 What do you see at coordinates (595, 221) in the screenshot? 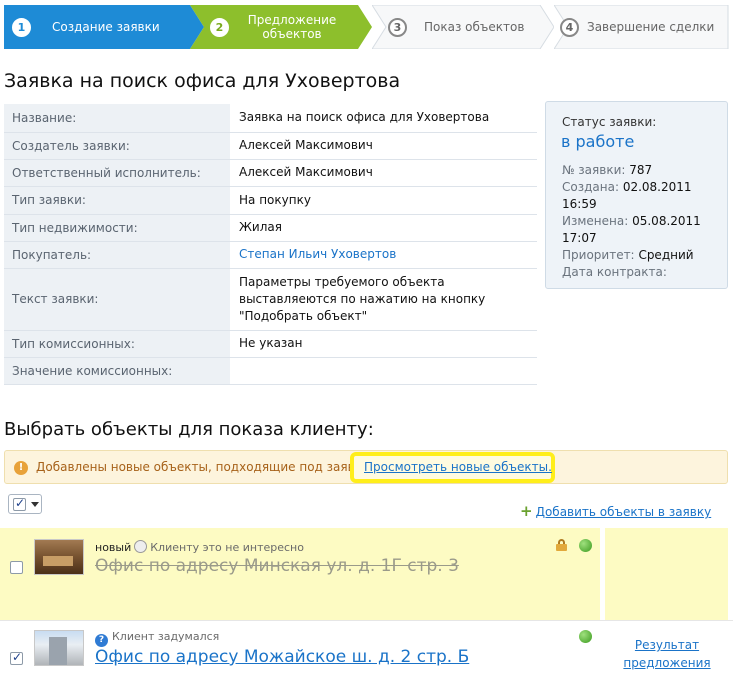
I see `changed-label: Изменена:` at bounding box center [595, 221].